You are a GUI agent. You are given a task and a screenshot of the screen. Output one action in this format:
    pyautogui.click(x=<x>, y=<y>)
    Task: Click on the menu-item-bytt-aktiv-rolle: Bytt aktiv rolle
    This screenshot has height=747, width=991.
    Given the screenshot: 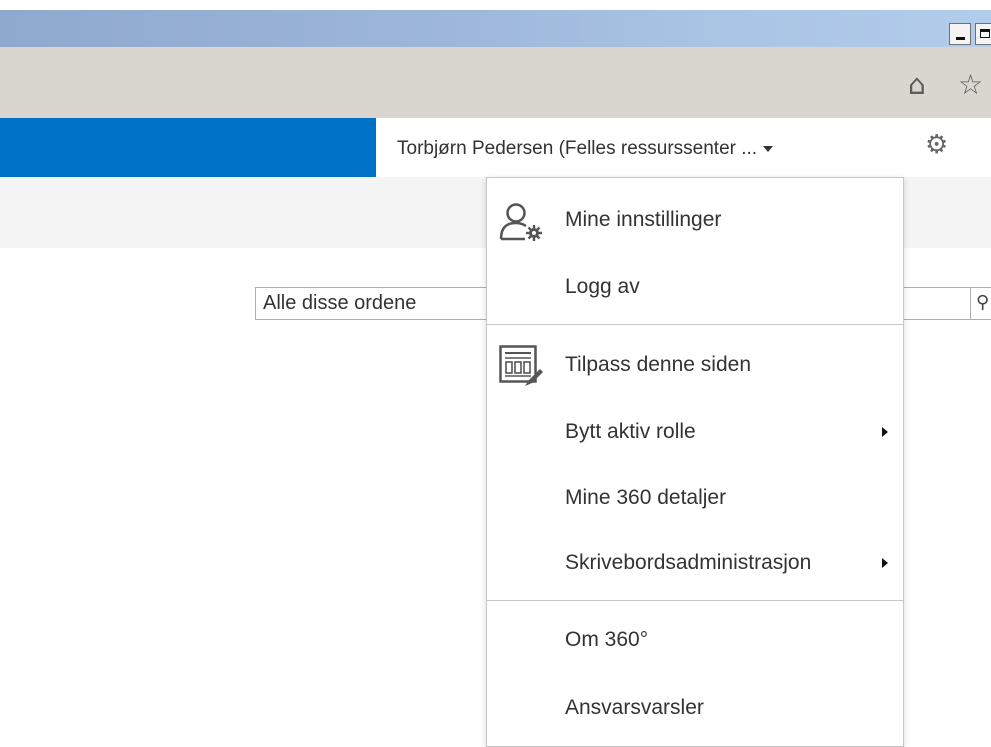 What is the action you would take?
    pyautogui.click(x=695, y=432)
    